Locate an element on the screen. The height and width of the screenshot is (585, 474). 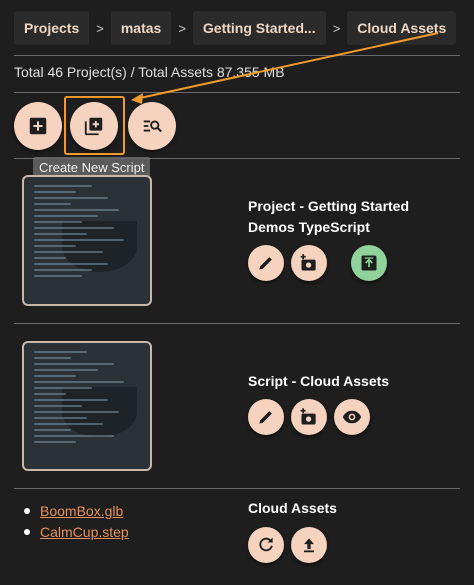
refresh-button is located at coordinates (266, 545).